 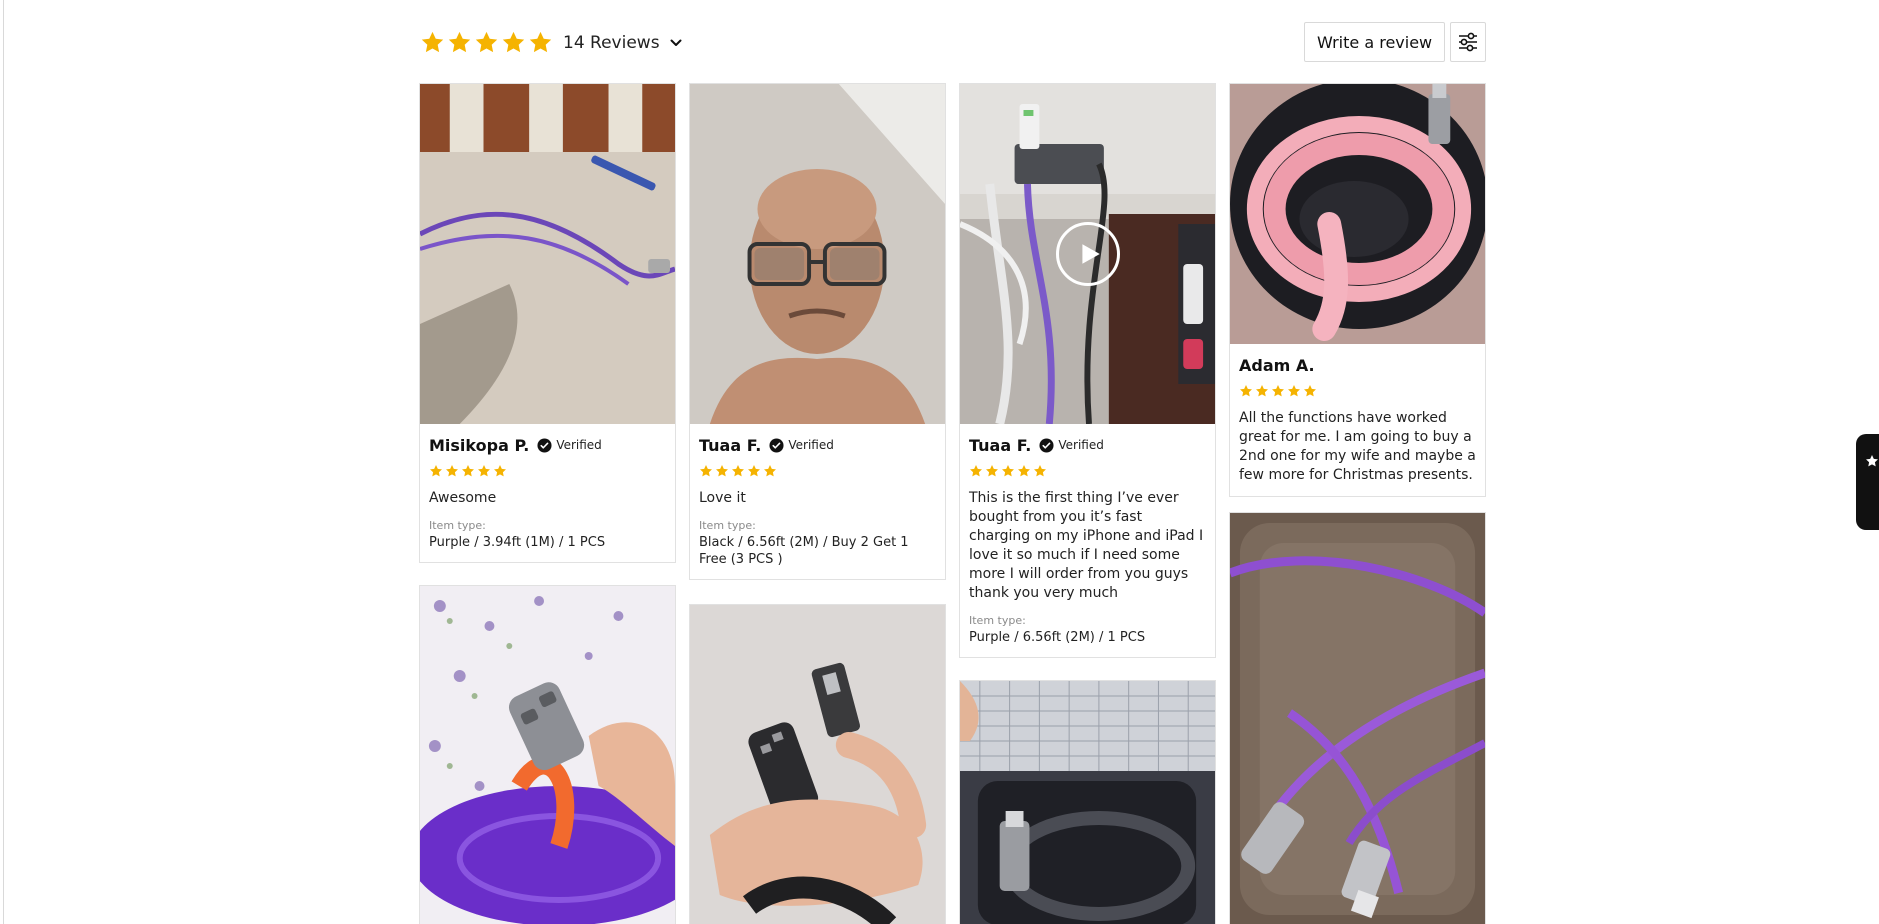 I want to click on photo-purple-cable-on-tray, so click(x=1357, y=718).